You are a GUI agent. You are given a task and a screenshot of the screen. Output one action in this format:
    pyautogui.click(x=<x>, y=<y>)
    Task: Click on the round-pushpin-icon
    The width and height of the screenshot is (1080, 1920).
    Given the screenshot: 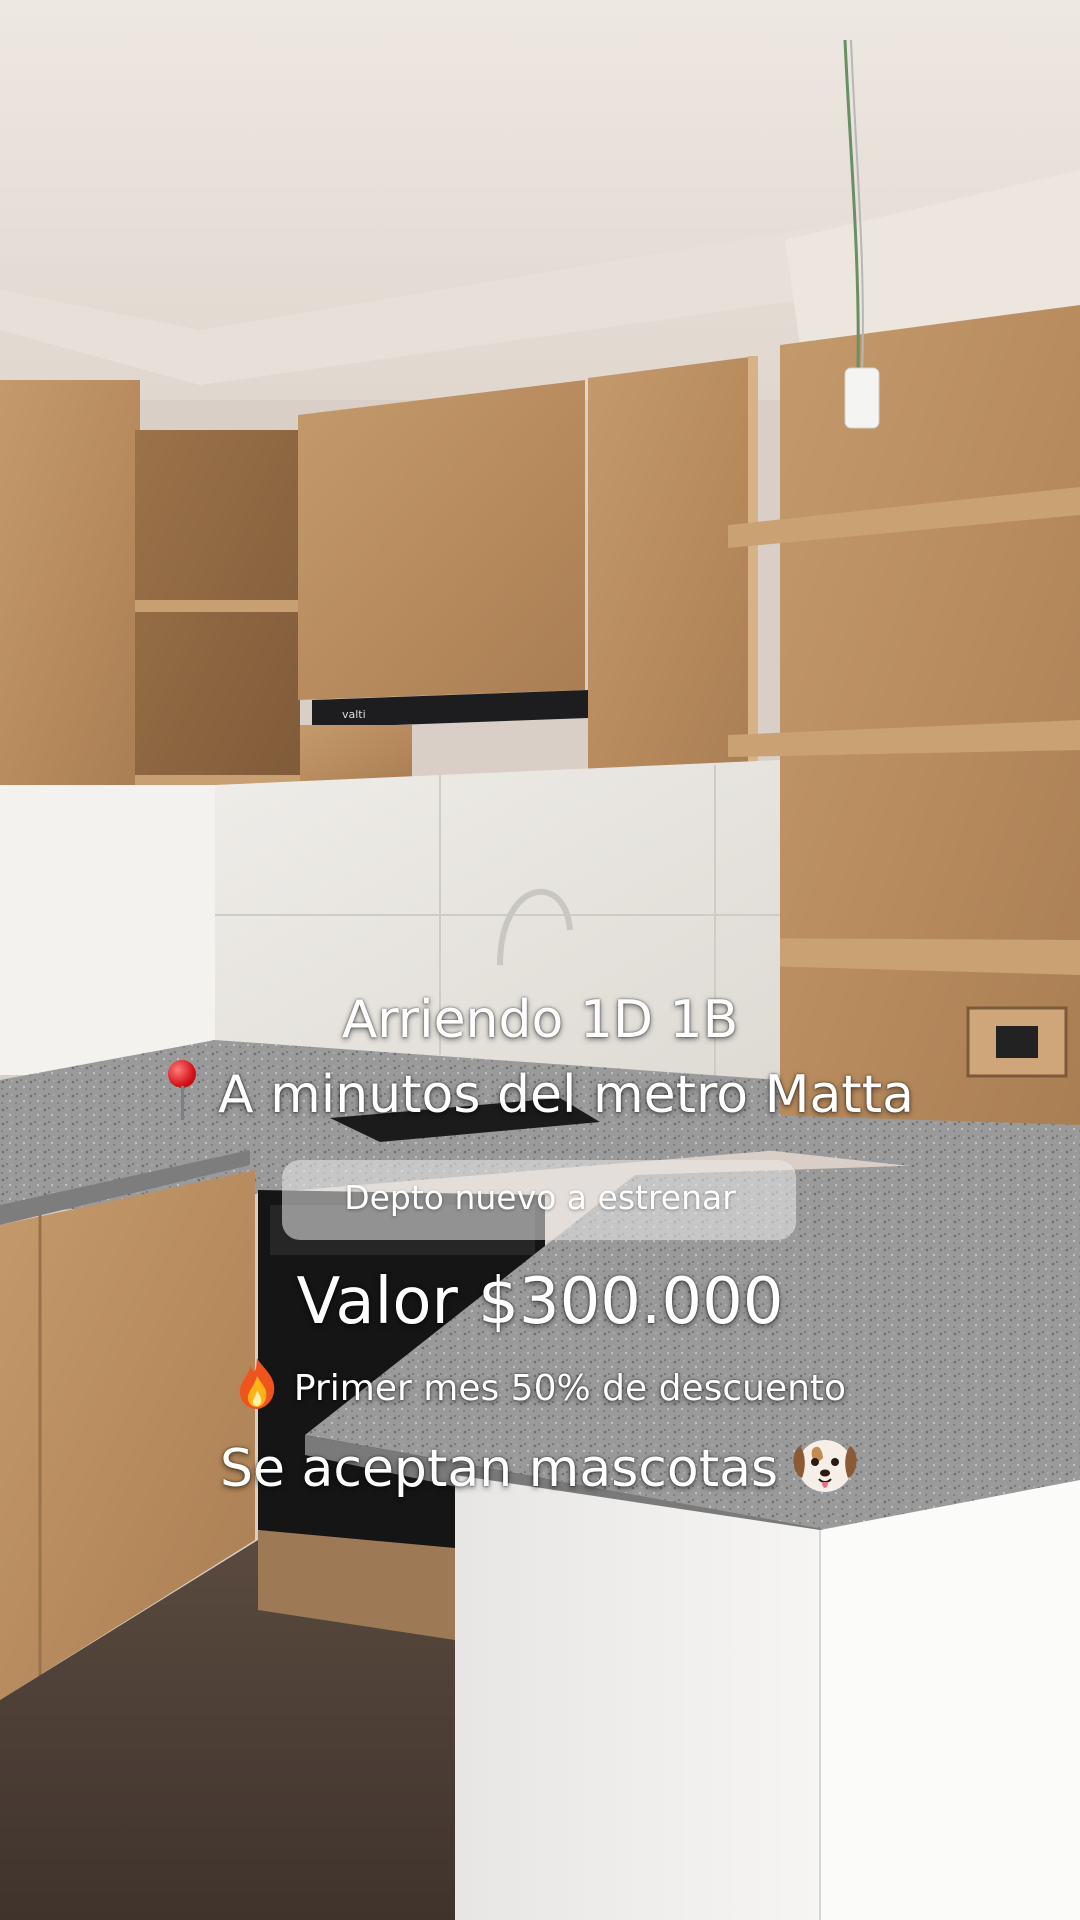 What is the action you would take?
    pyautogui.click(x=183, y=1091)
    